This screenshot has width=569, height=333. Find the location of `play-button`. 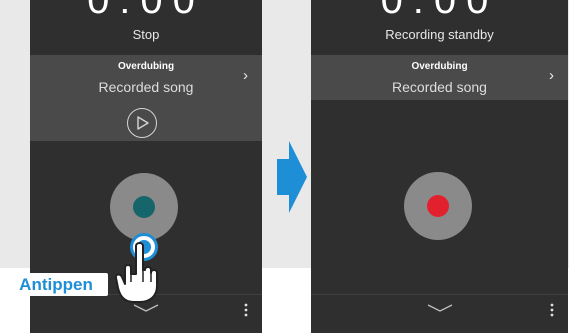

play-button is located at coordinates (142, 123).